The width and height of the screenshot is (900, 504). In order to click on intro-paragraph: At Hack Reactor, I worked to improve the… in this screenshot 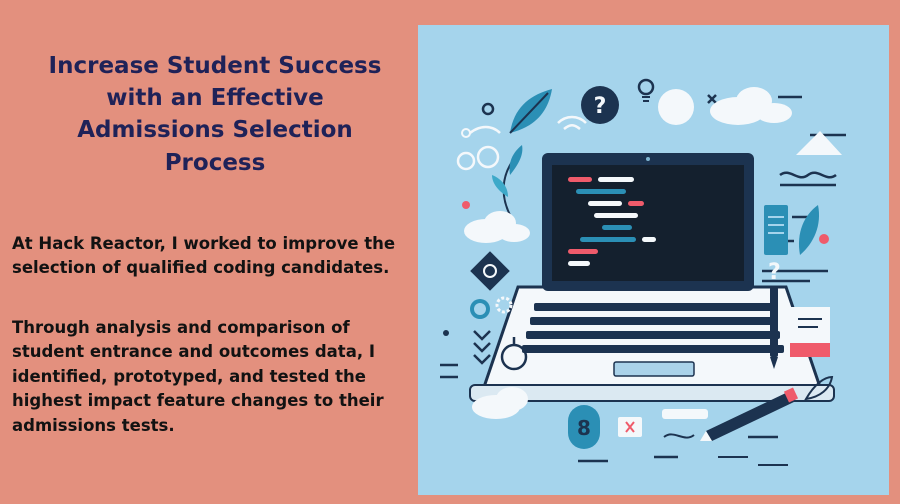, I will do `click(204, 256)`.